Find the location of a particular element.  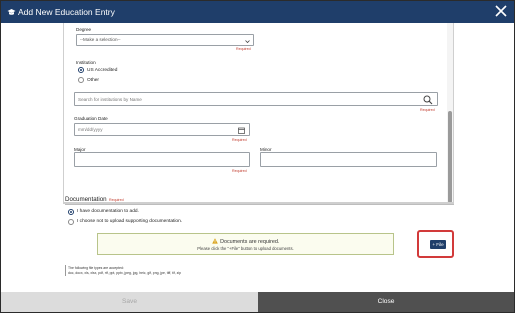

major-input is located at coordinates (162, 159).